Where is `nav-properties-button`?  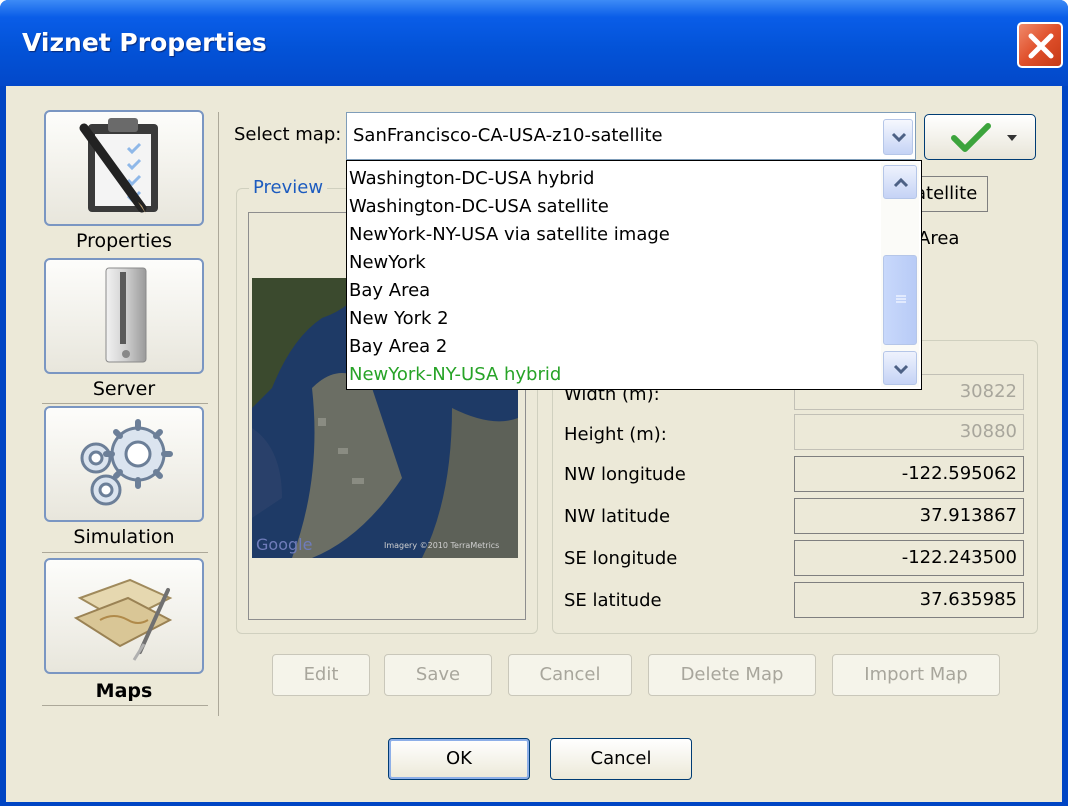
nav-properties-button is located at coordinates (124, 168).